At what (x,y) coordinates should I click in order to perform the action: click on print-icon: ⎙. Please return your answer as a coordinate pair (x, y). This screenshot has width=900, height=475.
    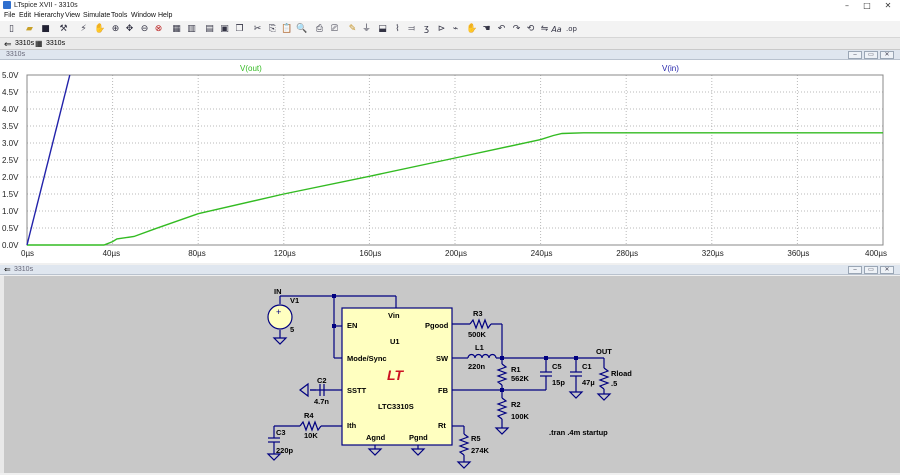
    Looking at the image, I should click on (319, 29).